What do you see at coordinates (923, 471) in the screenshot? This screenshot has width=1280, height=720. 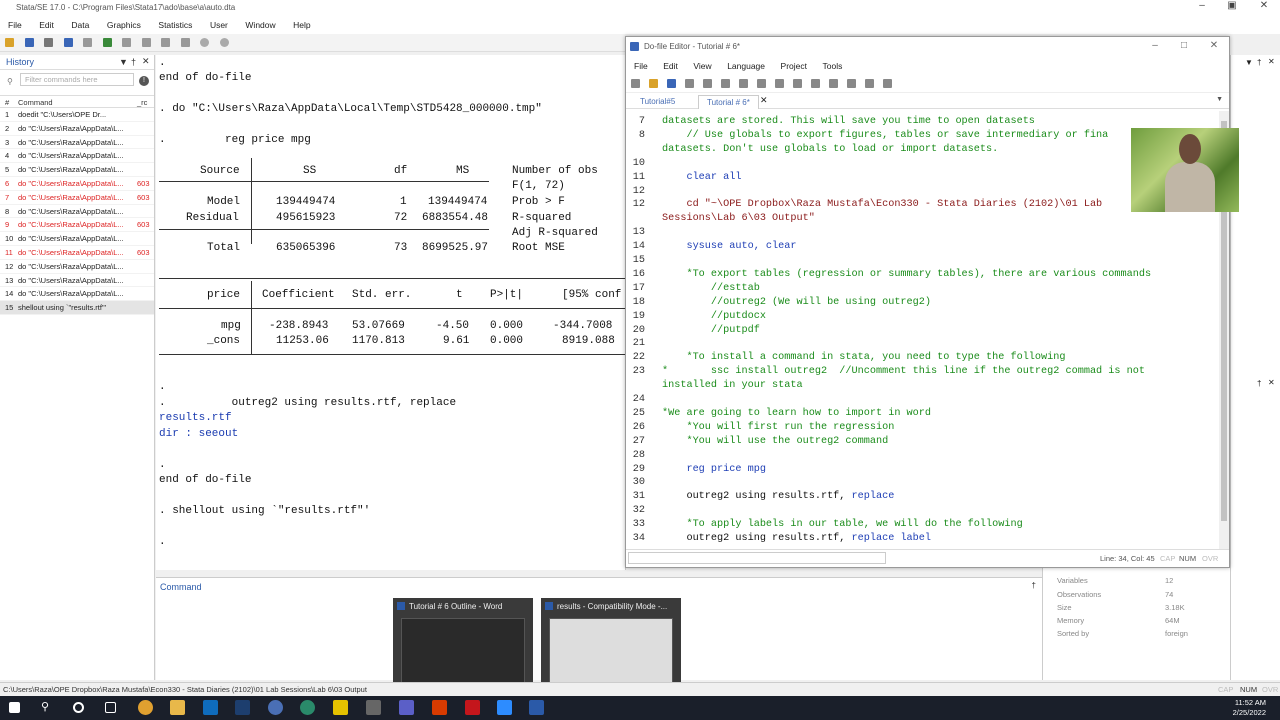 I see `code-line: 29 reg price mpg` at bounding box center [923, 471].